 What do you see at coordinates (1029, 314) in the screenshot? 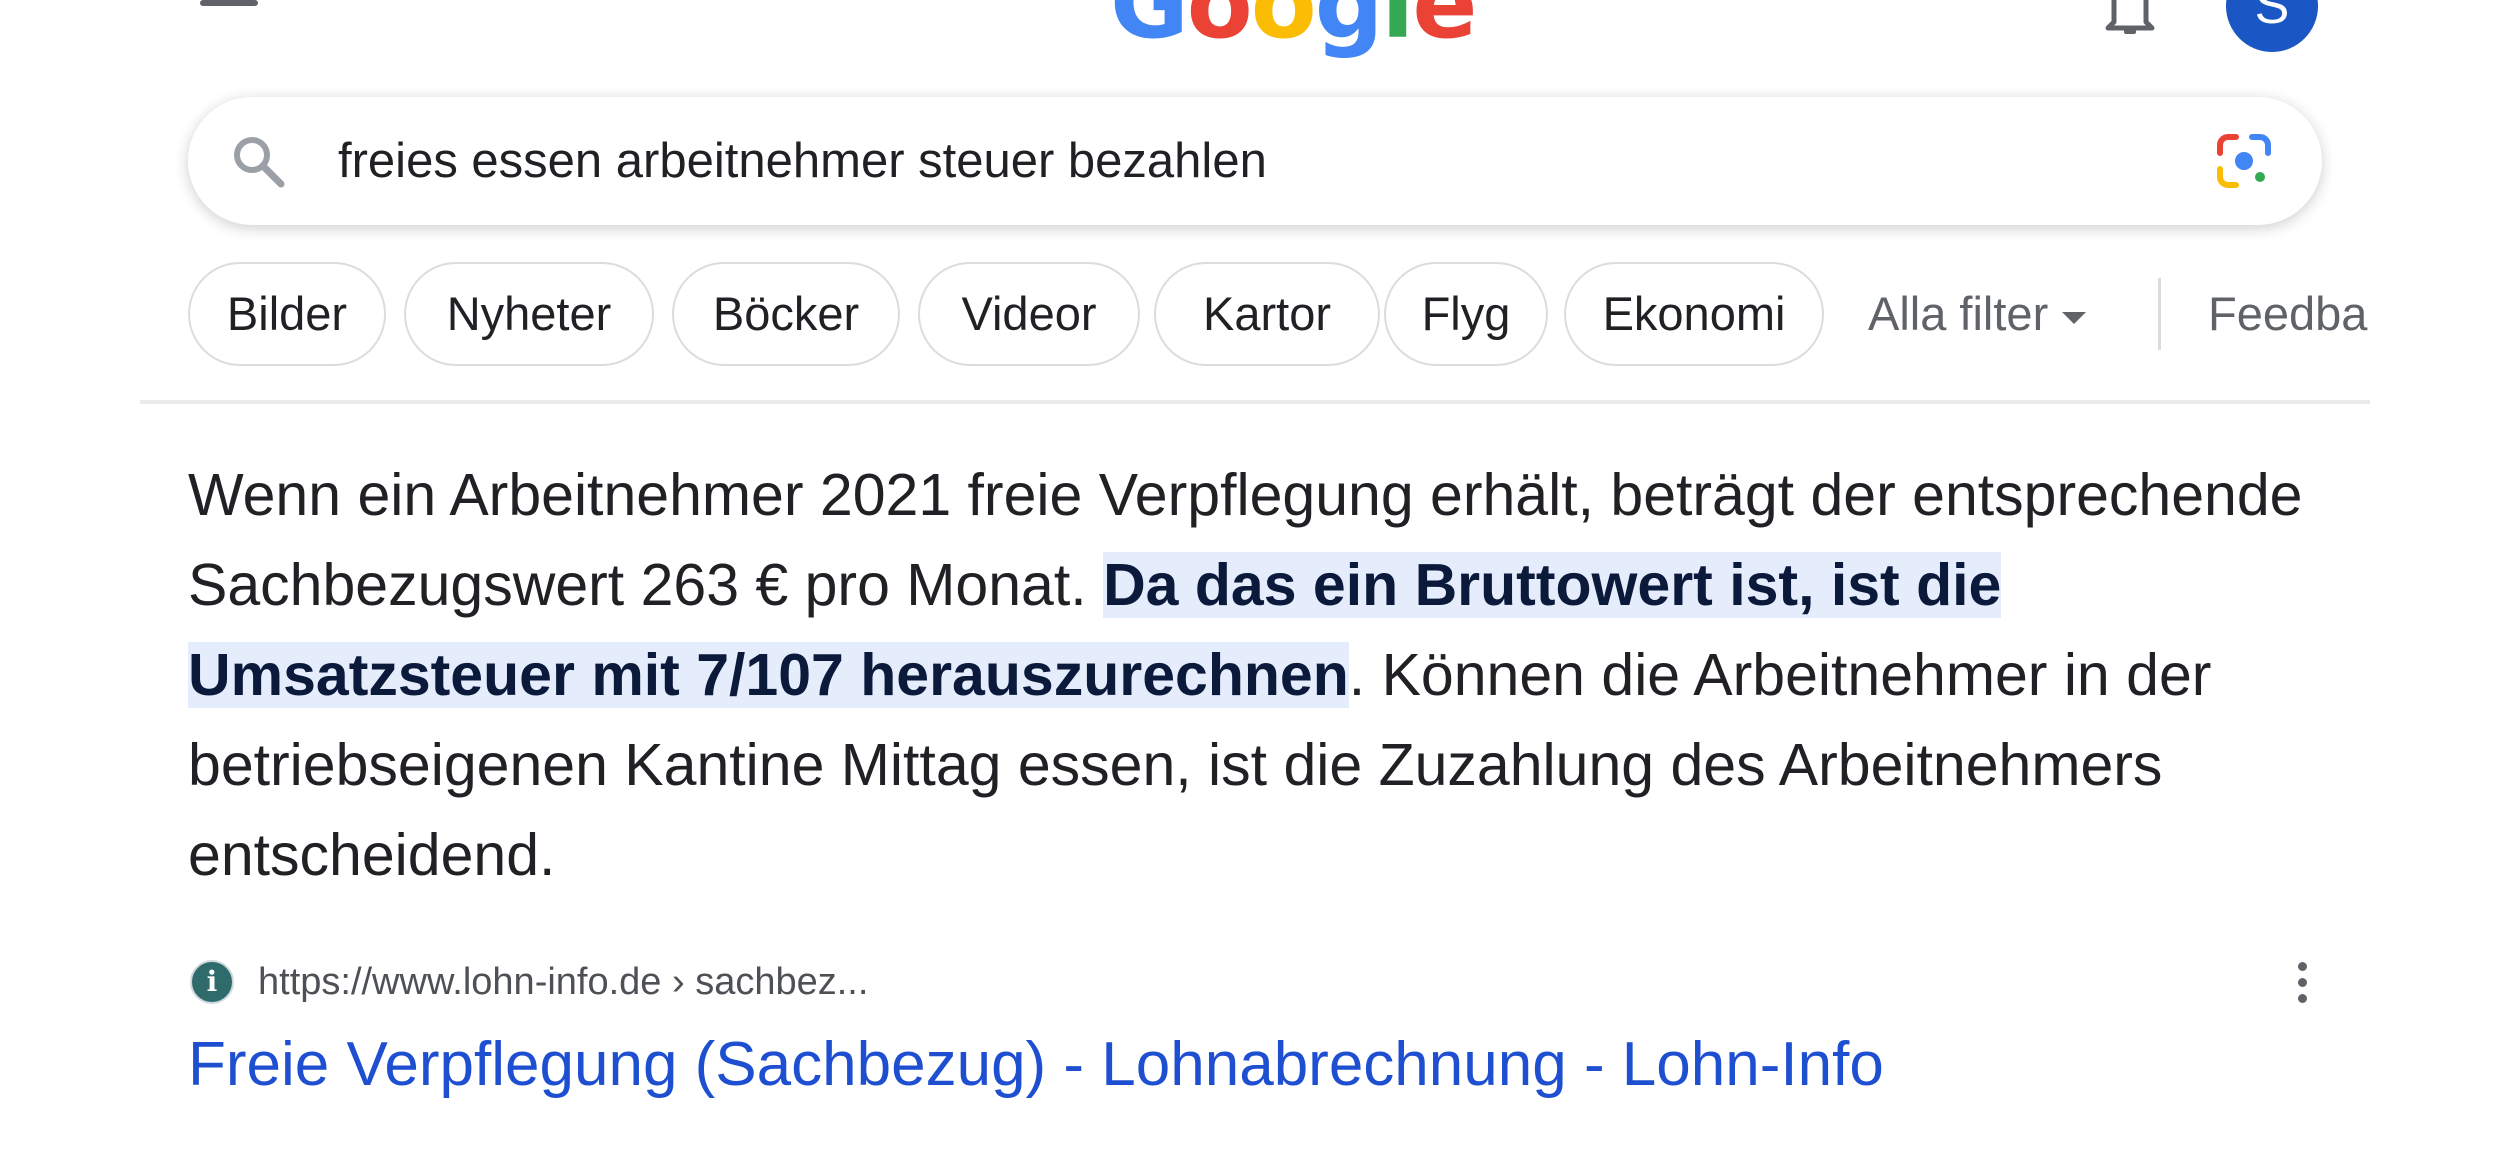
I see `chip-videor: Videor` at bounding box center [1029, 314].